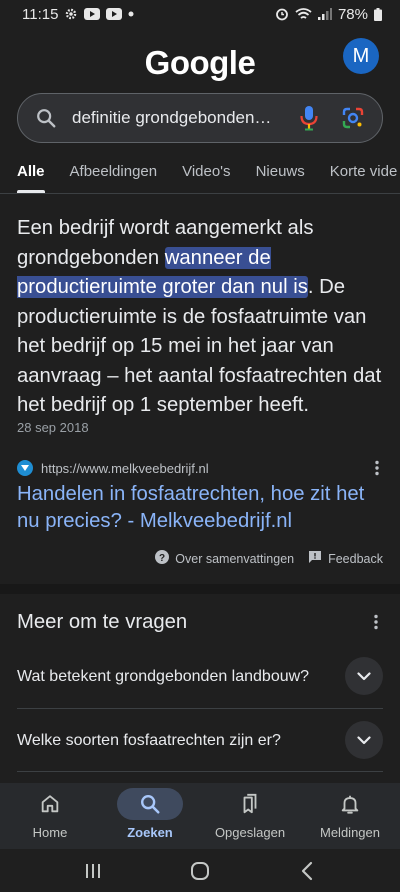  I want to click on back-button, so click(307, 871).